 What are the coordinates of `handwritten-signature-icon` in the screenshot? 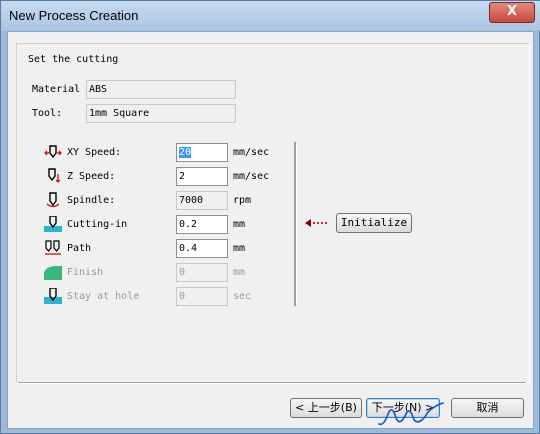 It's located at (411, 414).